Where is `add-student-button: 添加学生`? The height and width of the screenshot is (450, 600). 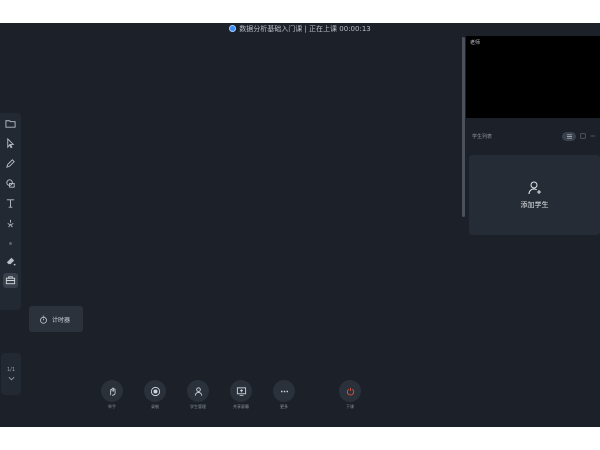
add-student-button: 添加学生 is located at coordinates (534, 195).